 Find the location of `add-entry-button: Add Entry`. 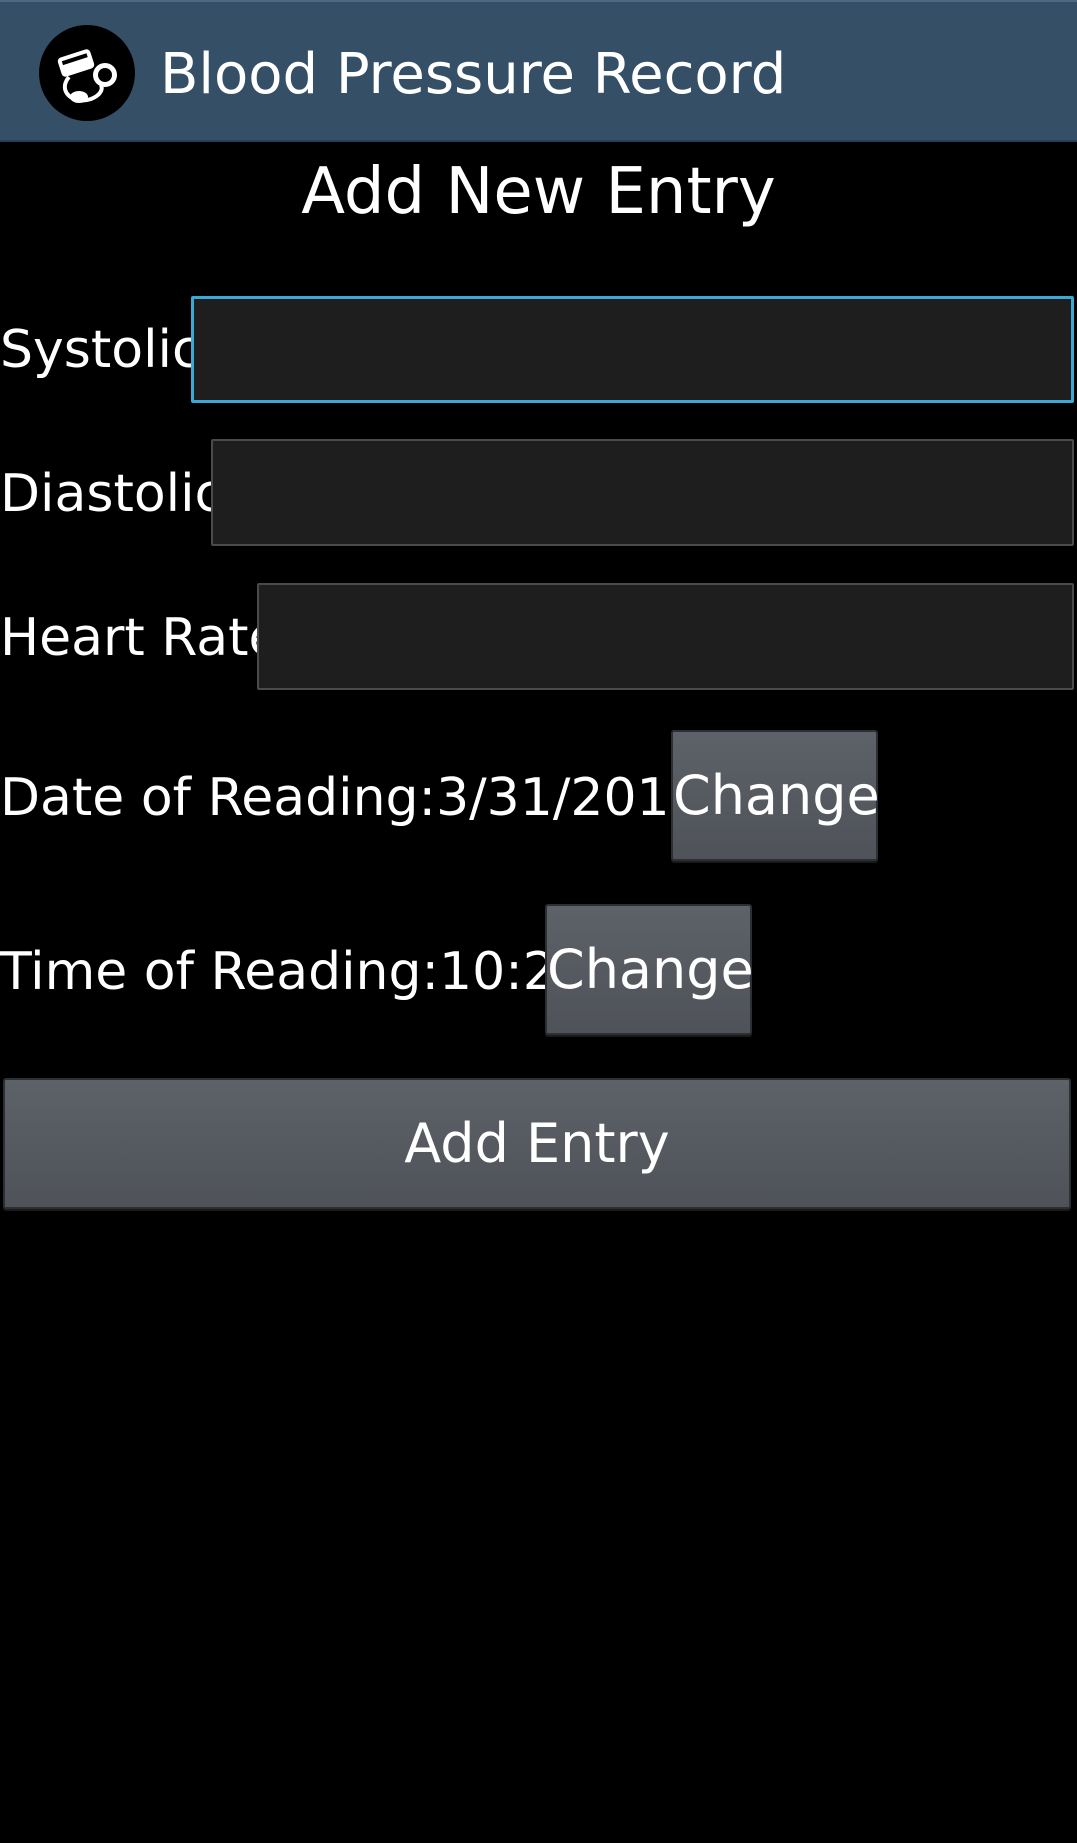

add-entry-button: Add Entry is located at coordinates (537, 1143).